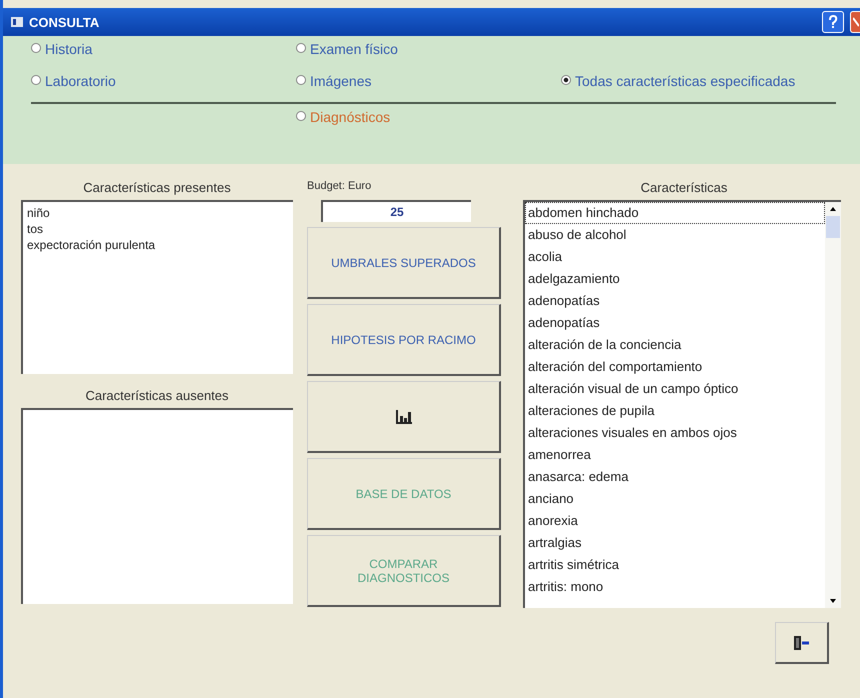 This screenshot has height=698, width=860. Describe the element at coordinates (684, 188) in the screenshot. I see `list-caption: Características` at that location.